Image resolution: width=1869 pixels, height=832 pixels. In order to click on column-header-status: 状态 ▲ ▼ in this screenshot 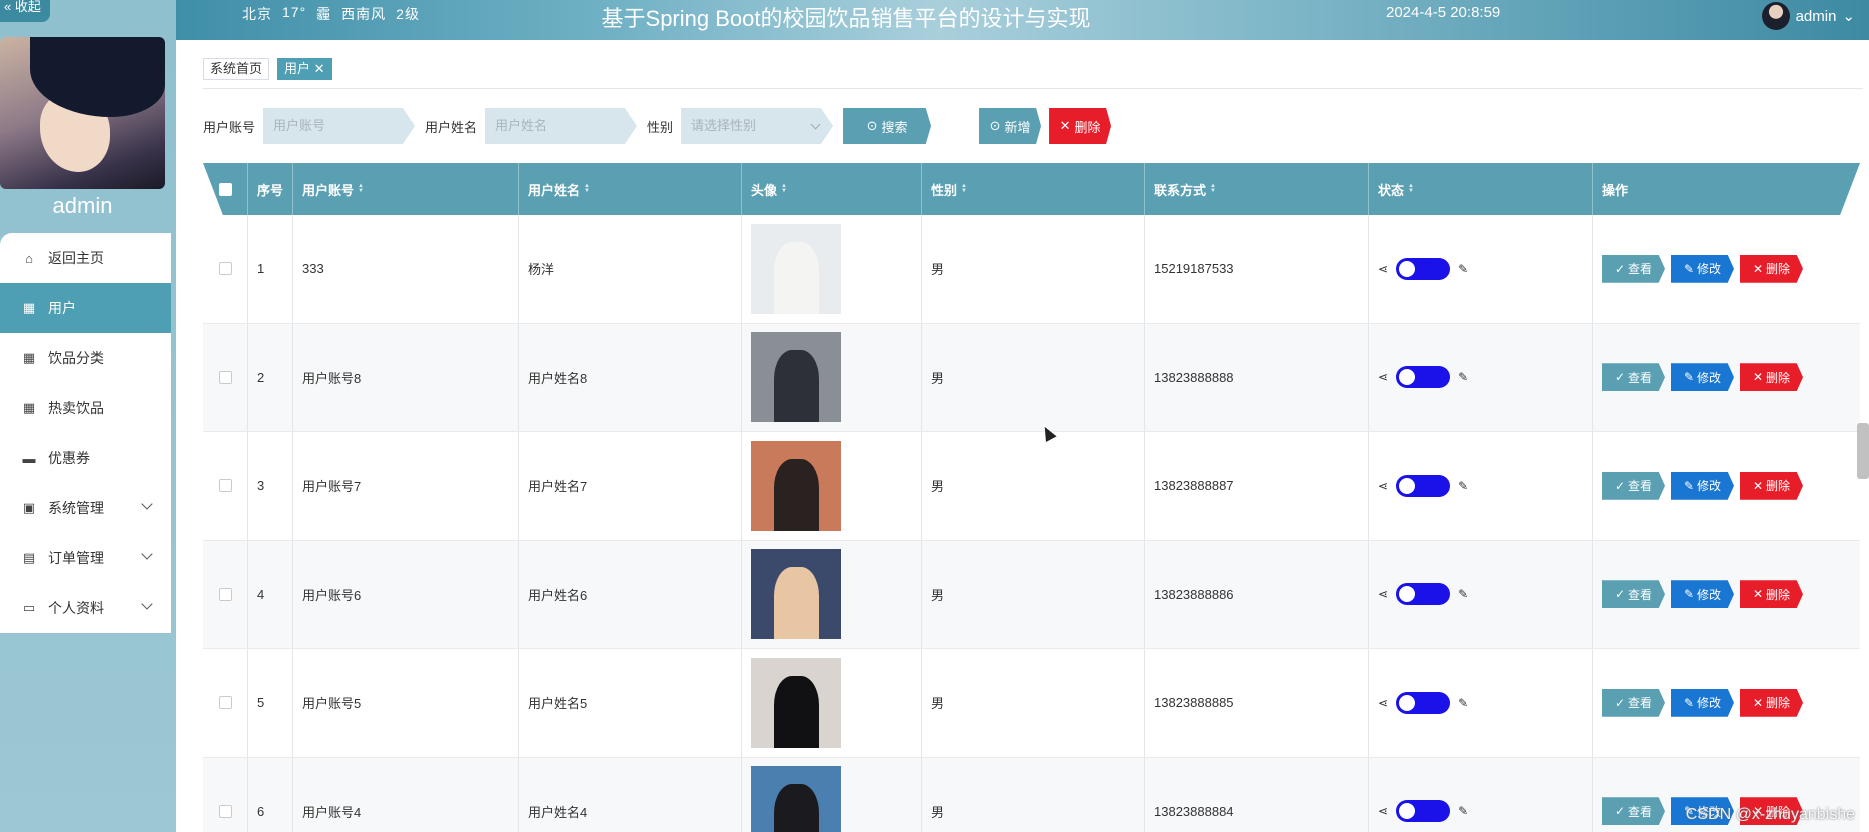, I will do `click(1481, 189)`.